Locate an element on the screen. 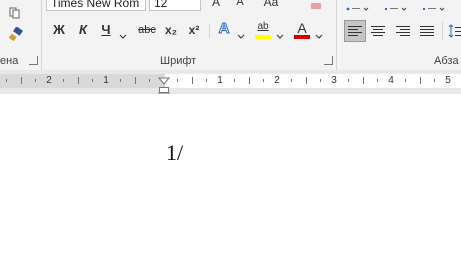  align-center-button is located at coordinates (378, 31).